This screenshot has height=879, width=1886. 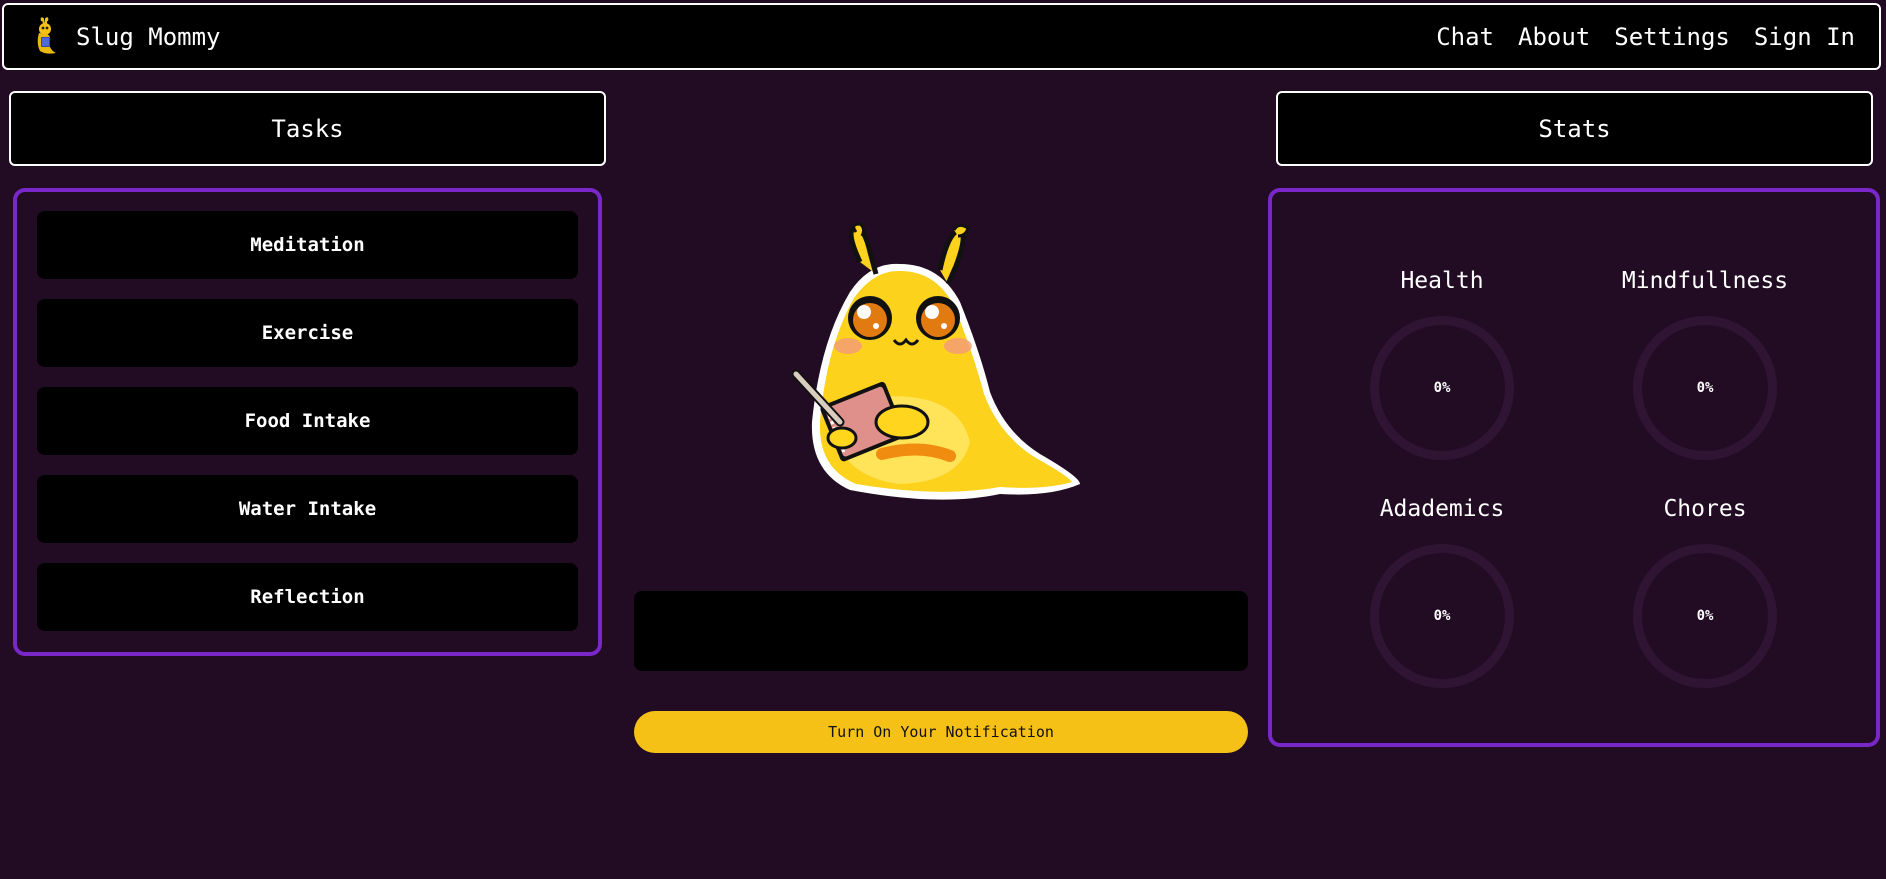 What do you see at coordinates (46, 35) in the screenshot?
I see `slug-logo-icon` at bounding box center [46, 35].